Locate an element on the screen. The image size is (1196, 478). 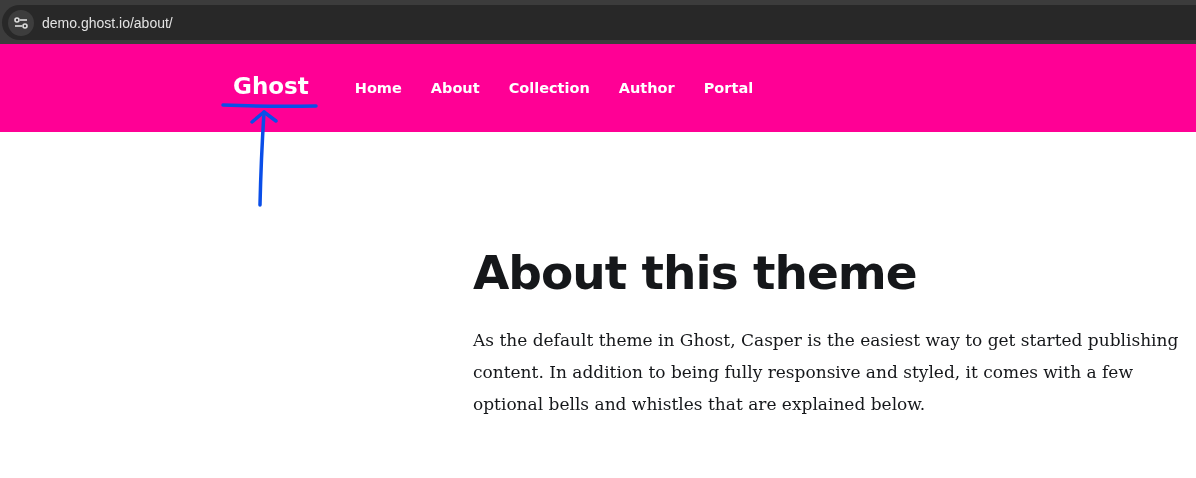
nav-link: Collection is located at coordinates (549, 88).